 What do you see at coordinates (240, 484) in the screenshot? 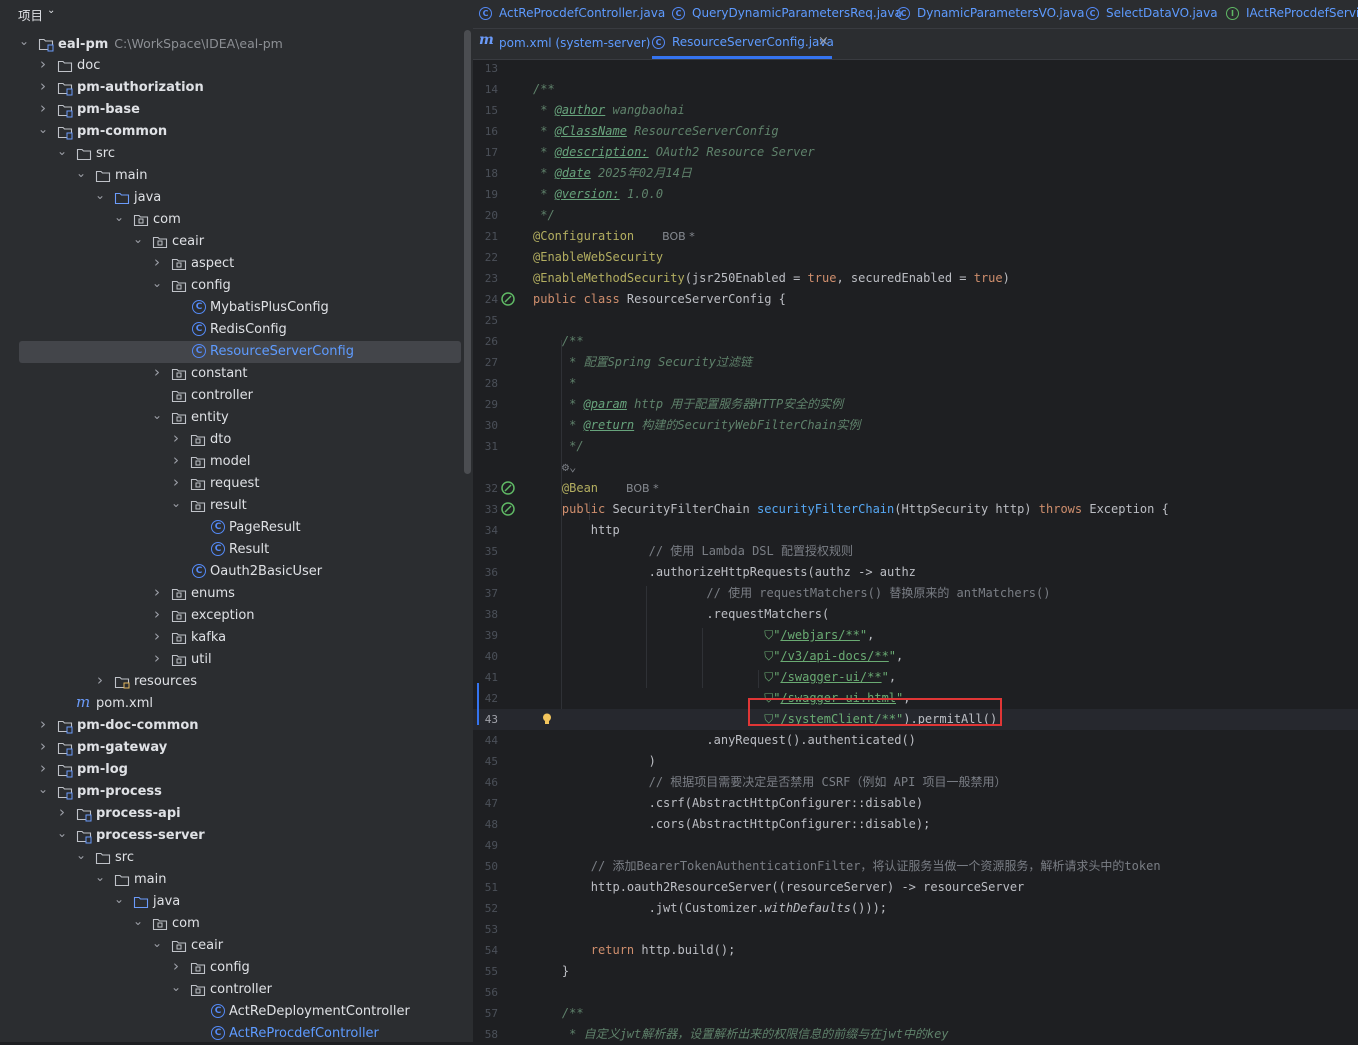
I see `tree-row-request: › request` at bounding box center [240, 484].